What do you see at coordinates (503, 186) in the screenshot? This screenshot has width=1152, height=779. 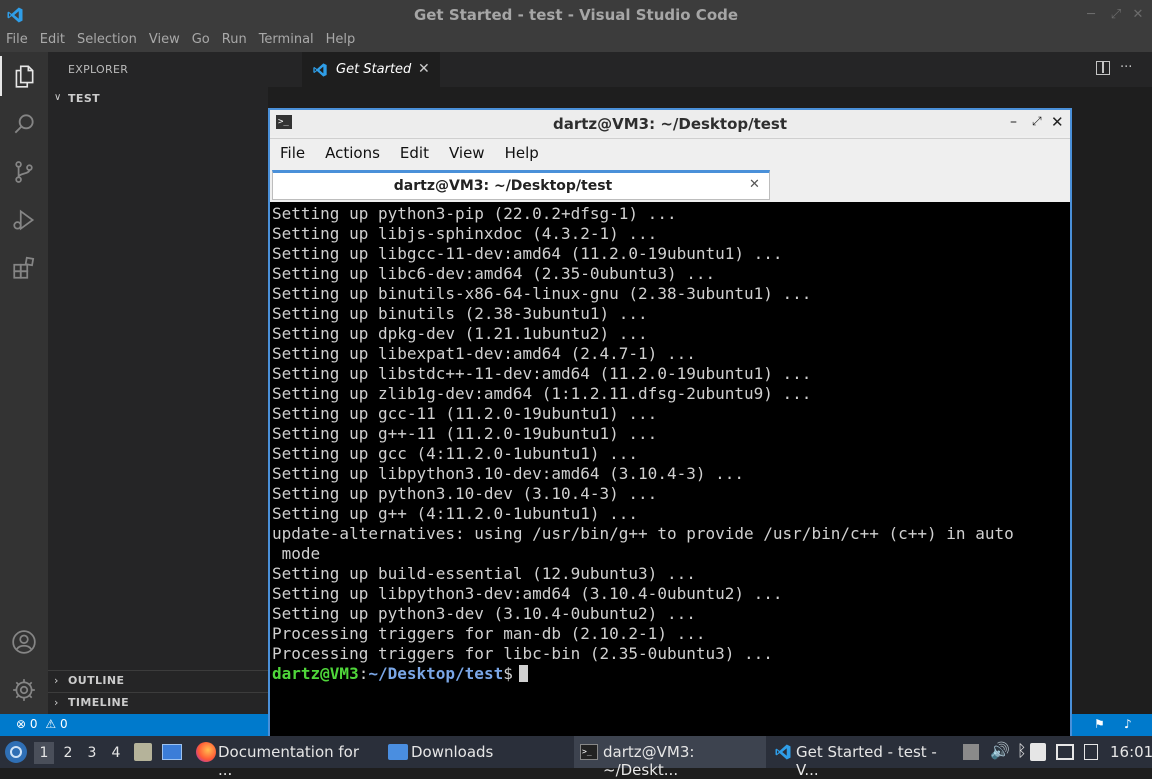 I see `terminal-tab-label: dartz@VM3: ~/Desktop/test` at bounding box center [503, 186].